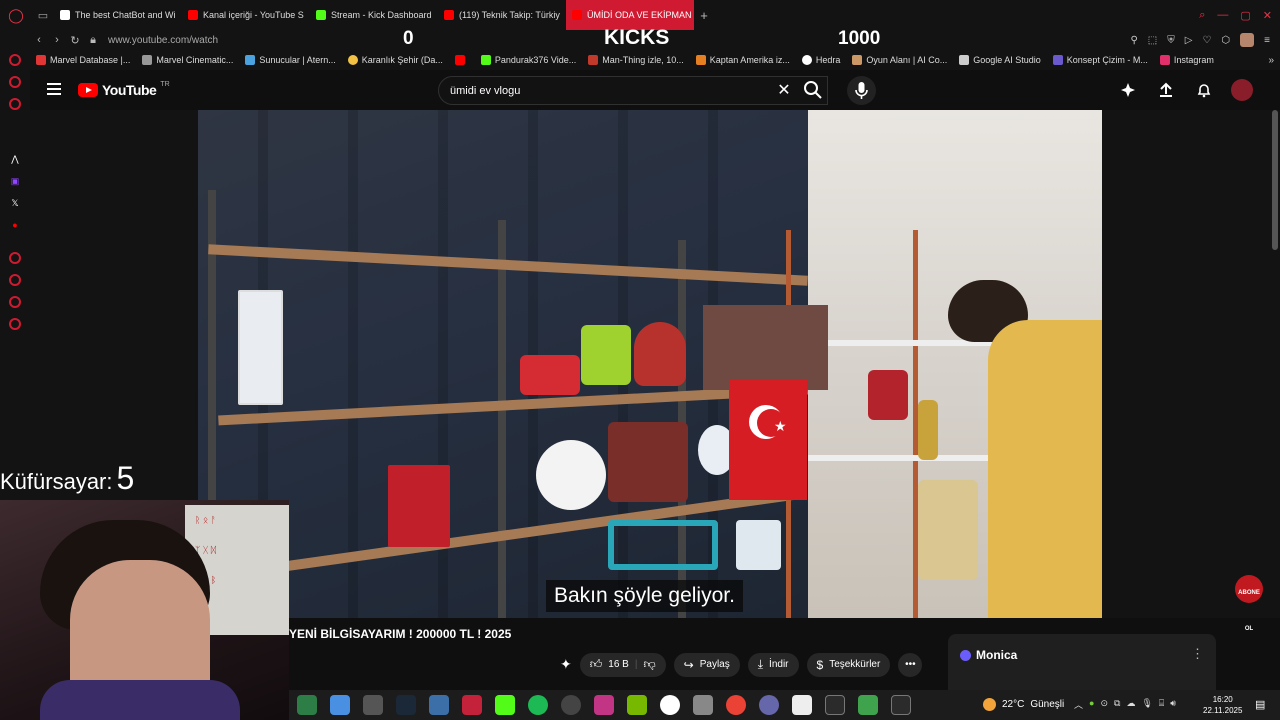  I want to click on sidebar-history-icon, so click(15, 280).